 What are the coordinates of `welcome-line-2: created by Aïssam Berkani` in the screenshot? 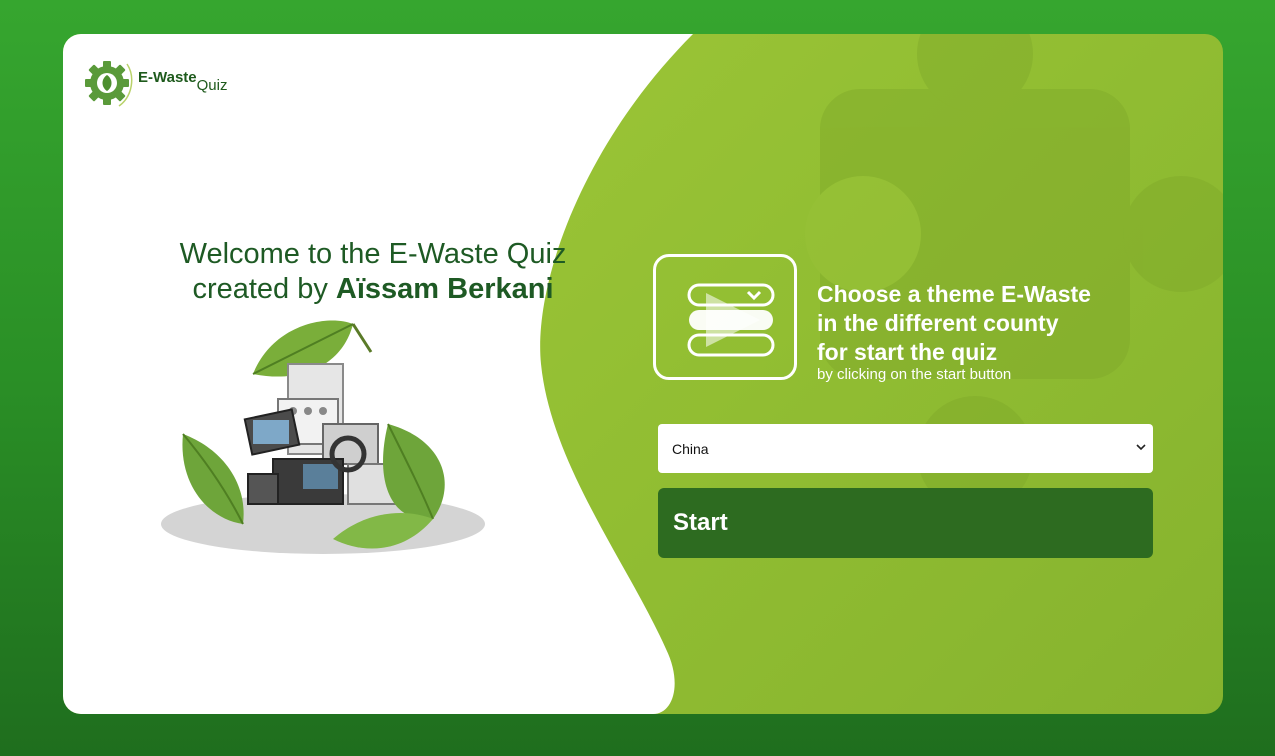 It's located at (373, 289).